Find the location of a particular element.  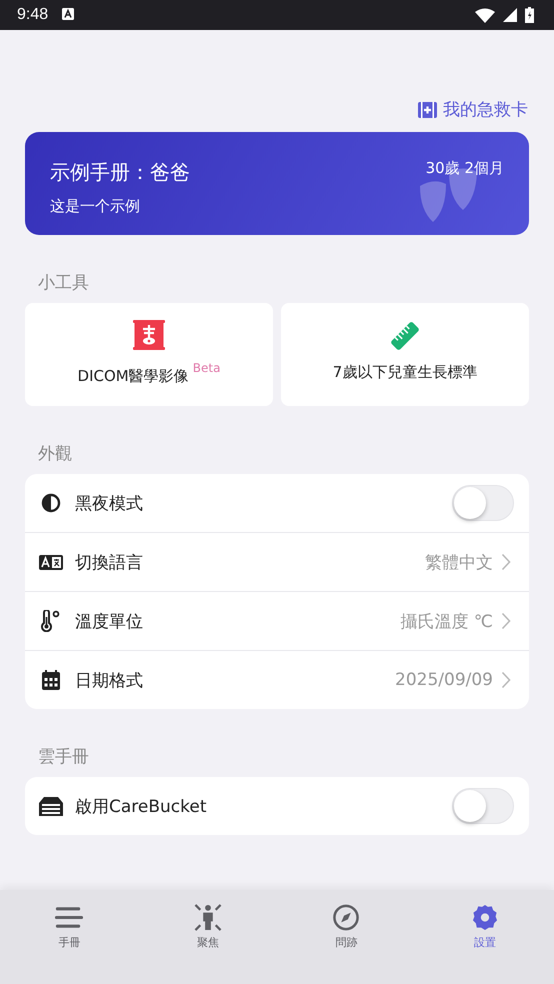

profile-title: 示例手册：爸爸 is located at coordinates (120, 172).